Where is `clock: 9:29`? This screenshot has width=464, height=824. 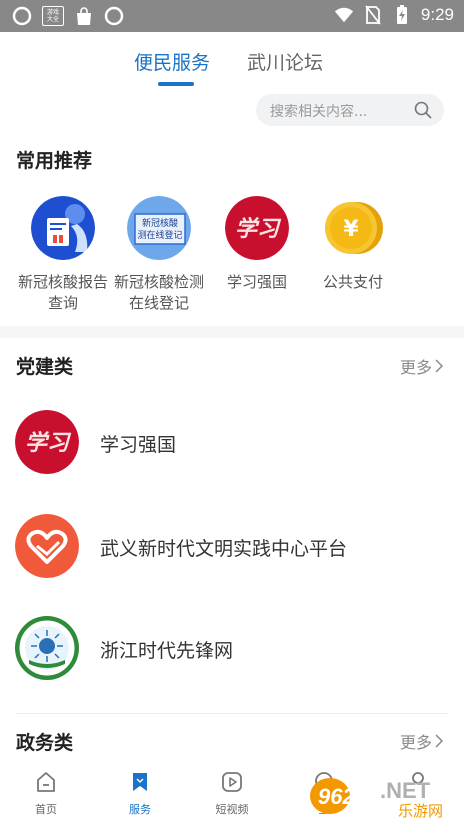 clock: 9:29 is located at coordinates (437, 14).